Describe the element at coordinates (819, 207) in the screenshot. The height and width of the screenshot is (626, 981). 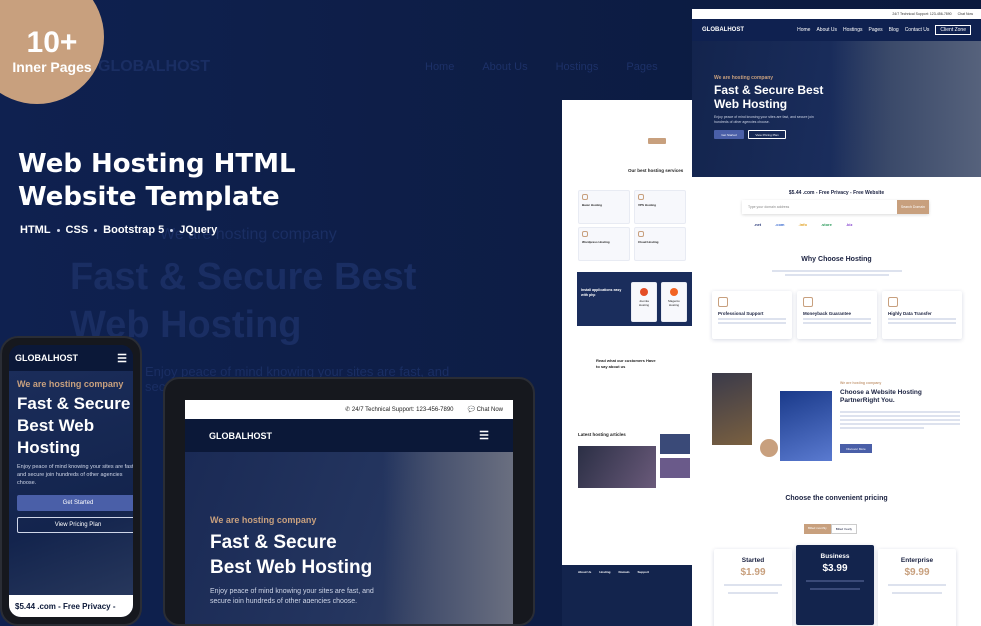
I see `rp-domain-input: Type your domain address` at that location.